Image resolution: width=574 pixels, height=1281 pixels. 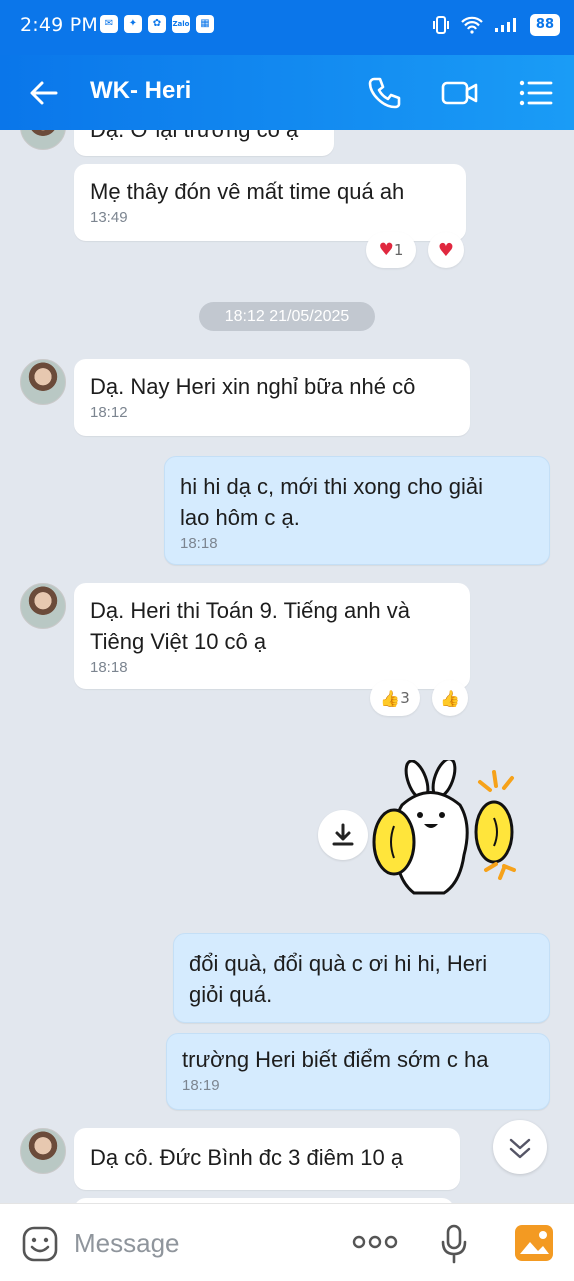 I want to click on chevron-down-icon, so click(x=520, y=1148).